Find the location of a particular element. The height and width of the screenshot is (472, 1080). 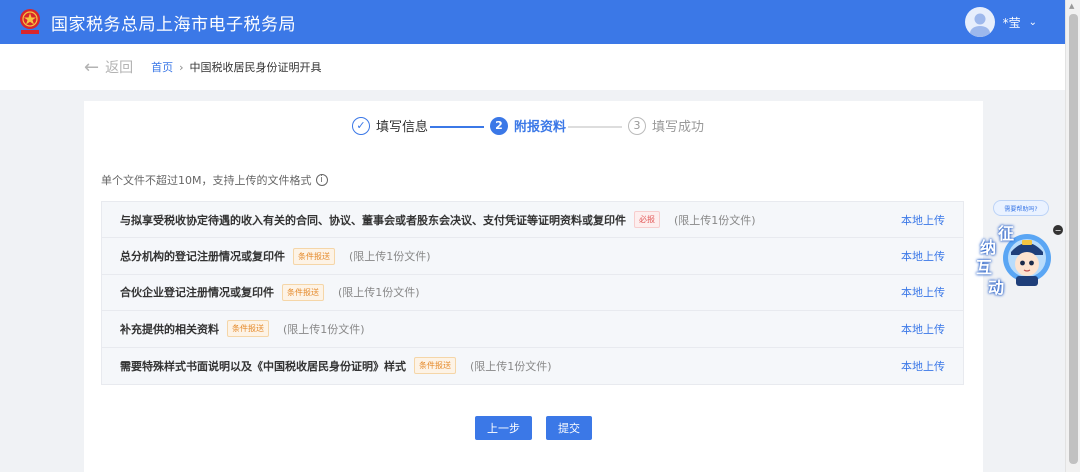

scroll-thumb is located at coordinates (1073, 239).